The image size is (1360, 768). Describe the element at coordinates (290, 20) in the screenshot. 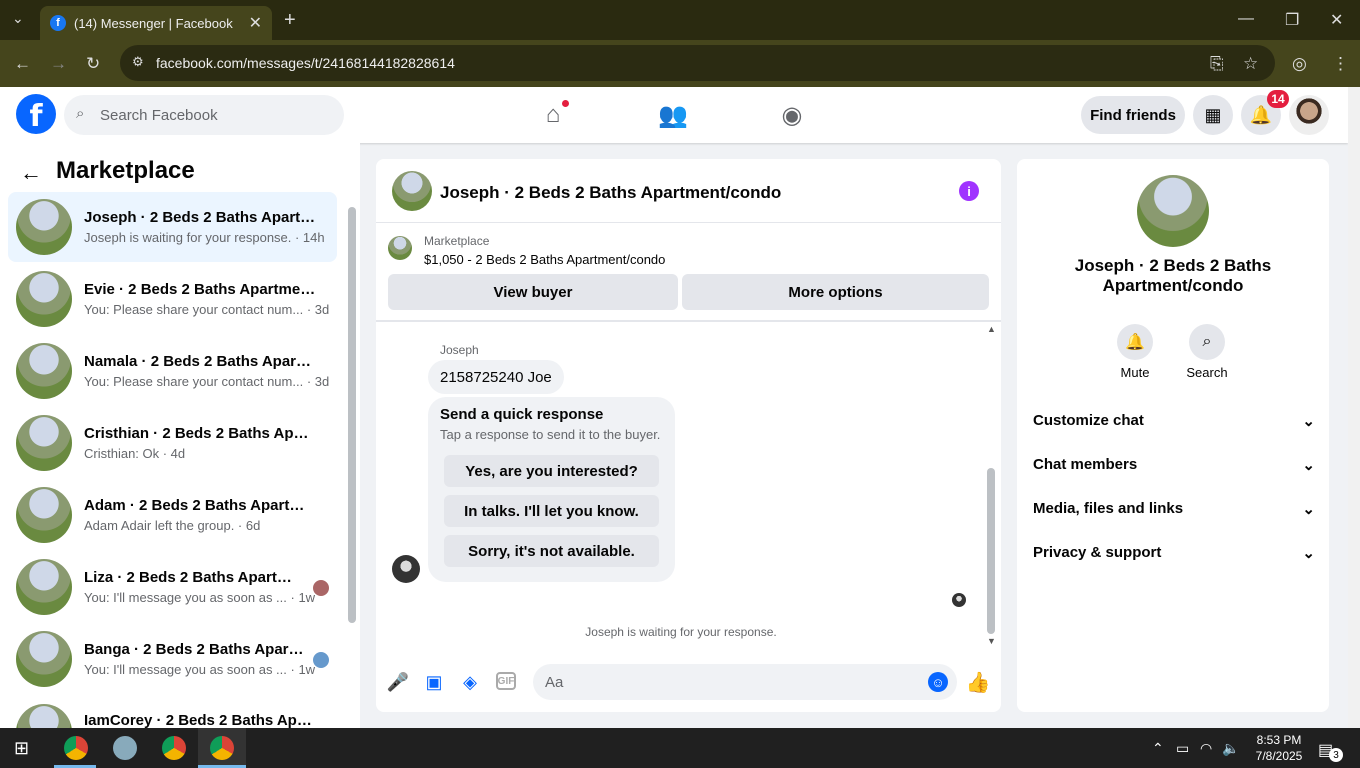

I see `new-tab-icon: +` at that location.